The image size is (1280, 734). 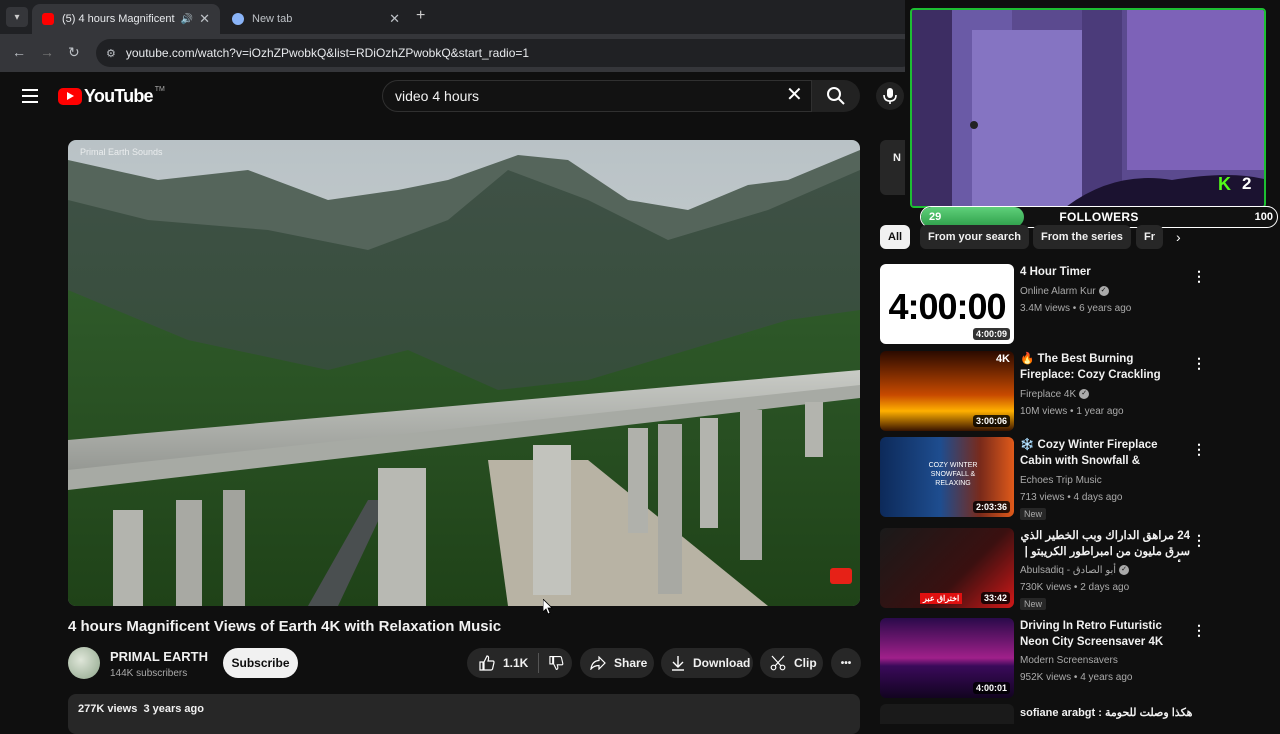 I want to click on like-dislike-group: 1.1K, so click(x=519, y=663).